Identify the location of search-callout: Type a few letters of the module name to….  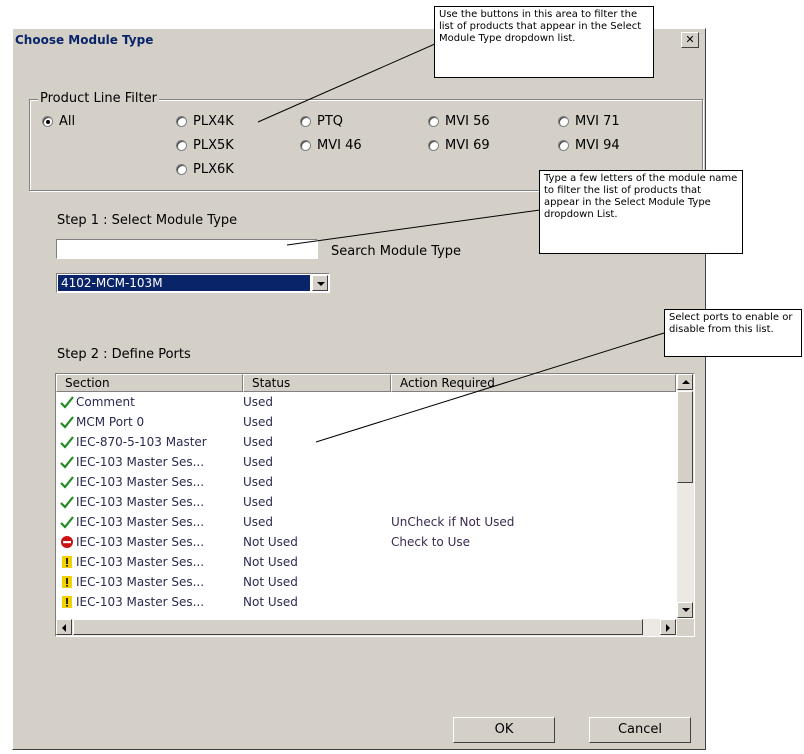
(641, 212).